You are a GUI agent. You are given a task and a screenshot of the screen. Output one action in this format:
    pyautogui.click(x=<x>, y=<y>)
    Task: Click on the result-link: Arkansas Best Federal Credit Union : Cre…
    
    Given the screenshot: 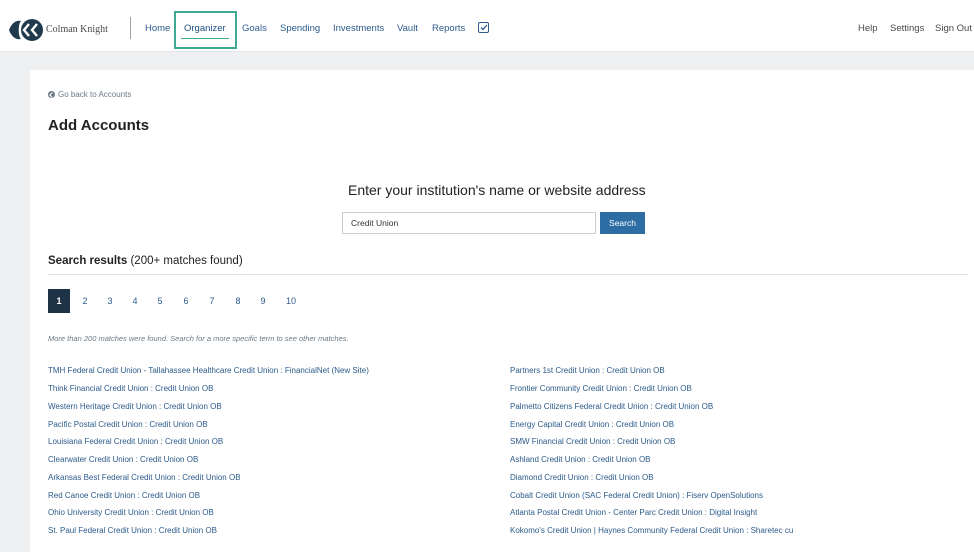 What is the action you would take?
    pyautogui.click(x=144, y=477)
    